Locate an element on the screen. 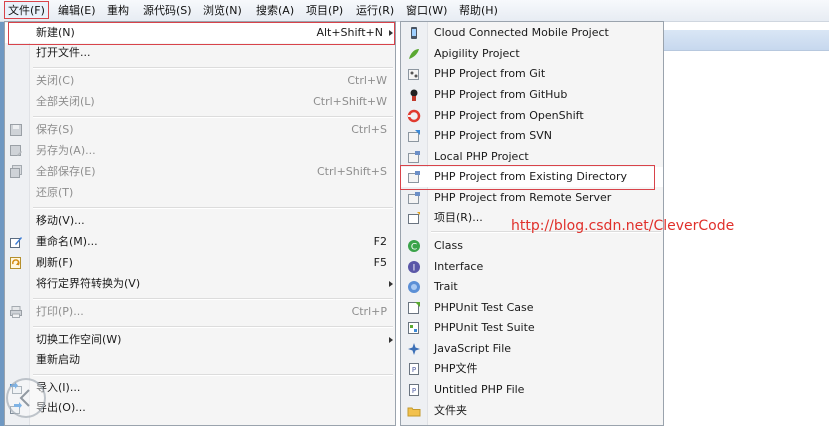  menu-project: 项目(P) is located at coordinates (324, 11).